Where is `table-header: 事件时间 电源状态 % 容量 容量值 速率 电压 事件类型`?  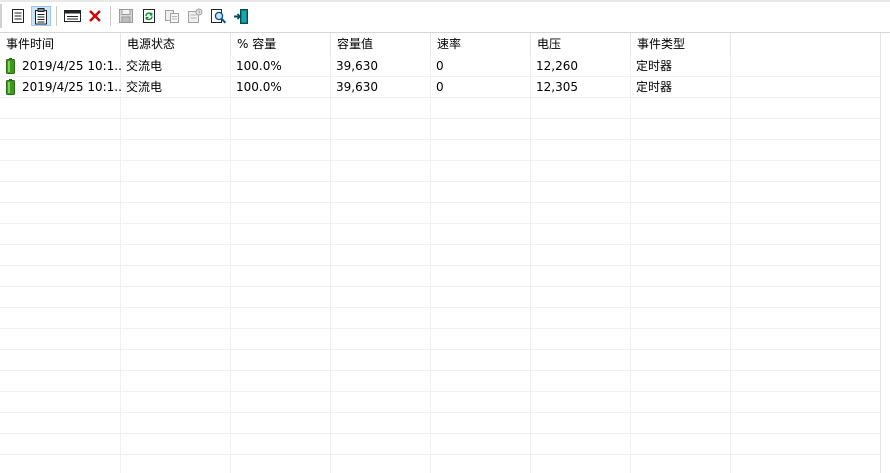
table-header: 事件时间 电源状态 % 容量 容量值 速率 电压 事件类型 is located at coordinates (440, 44).